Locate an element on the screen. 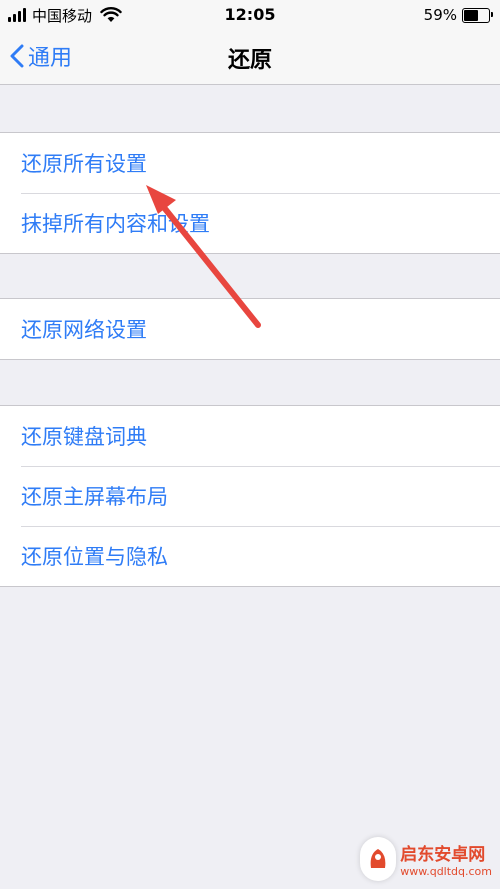 The image size is (500, 889). reset-all-settings-item: 还原所有设置 is located at coordinates (250, 163).